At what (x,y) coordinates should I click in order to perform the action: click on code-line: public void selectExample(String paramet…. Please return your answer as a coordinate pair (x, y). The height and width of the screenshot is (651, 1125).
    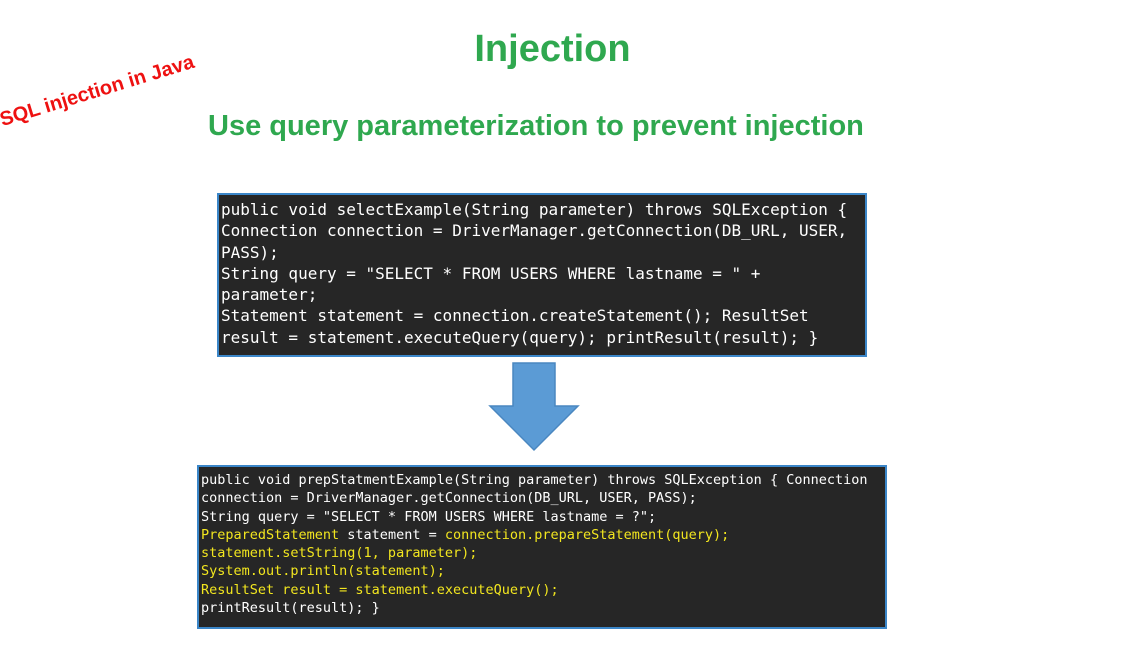
    Looking at the image, I should click on (534, 209).